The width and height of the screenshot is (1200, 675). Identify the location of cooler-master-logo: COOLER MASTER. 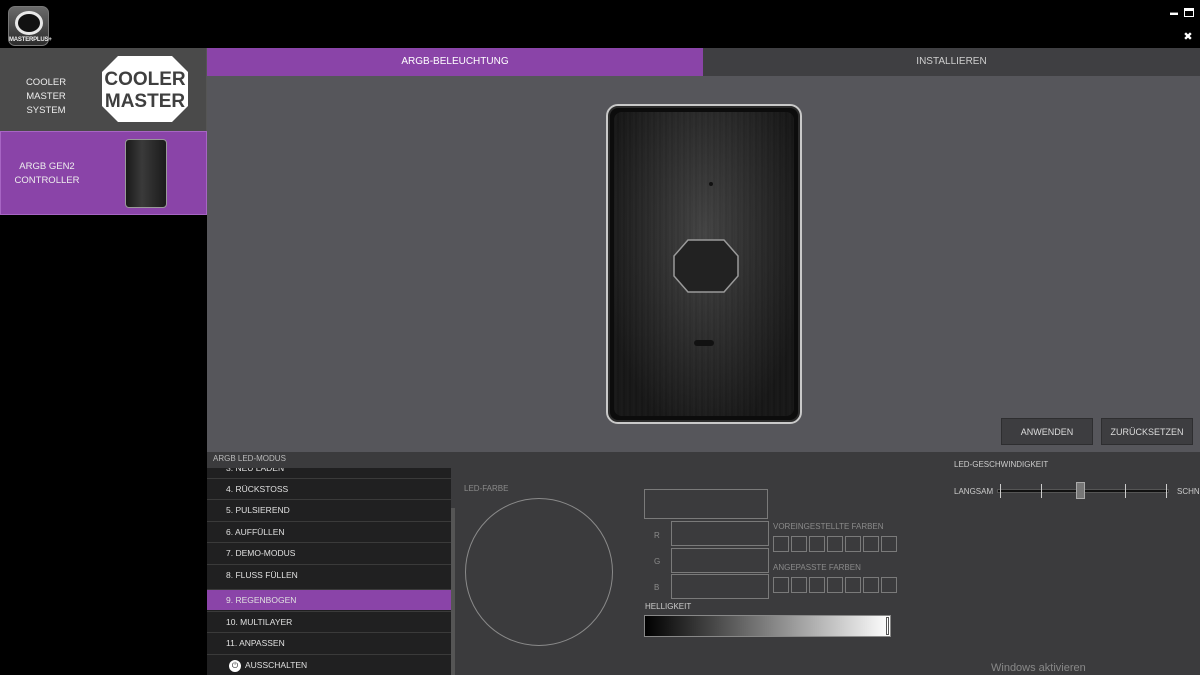
(145, 89).